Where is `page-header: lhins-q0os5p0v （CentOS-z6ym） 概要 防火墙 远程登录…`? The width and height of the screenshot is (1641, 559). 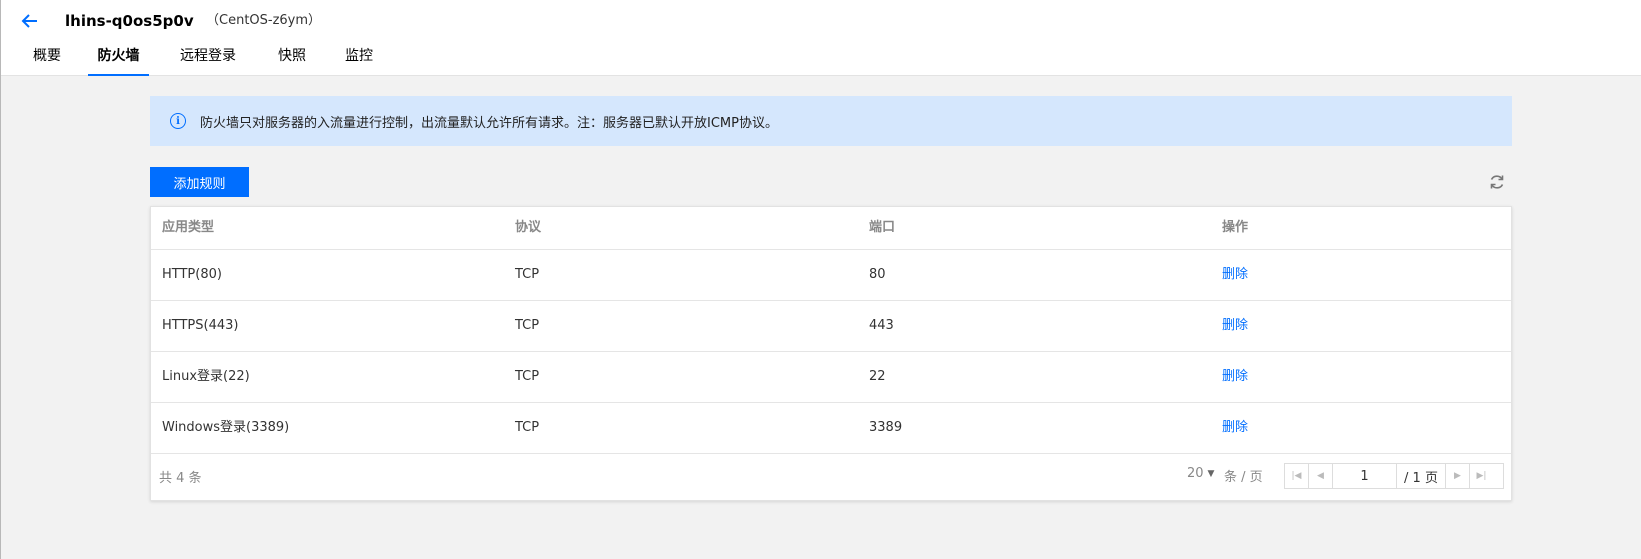
page-header: lhins-q0os5p0v （CentOS-z6ym） 概要 防火墙 远程登录… is located at coordinates (821, 38).